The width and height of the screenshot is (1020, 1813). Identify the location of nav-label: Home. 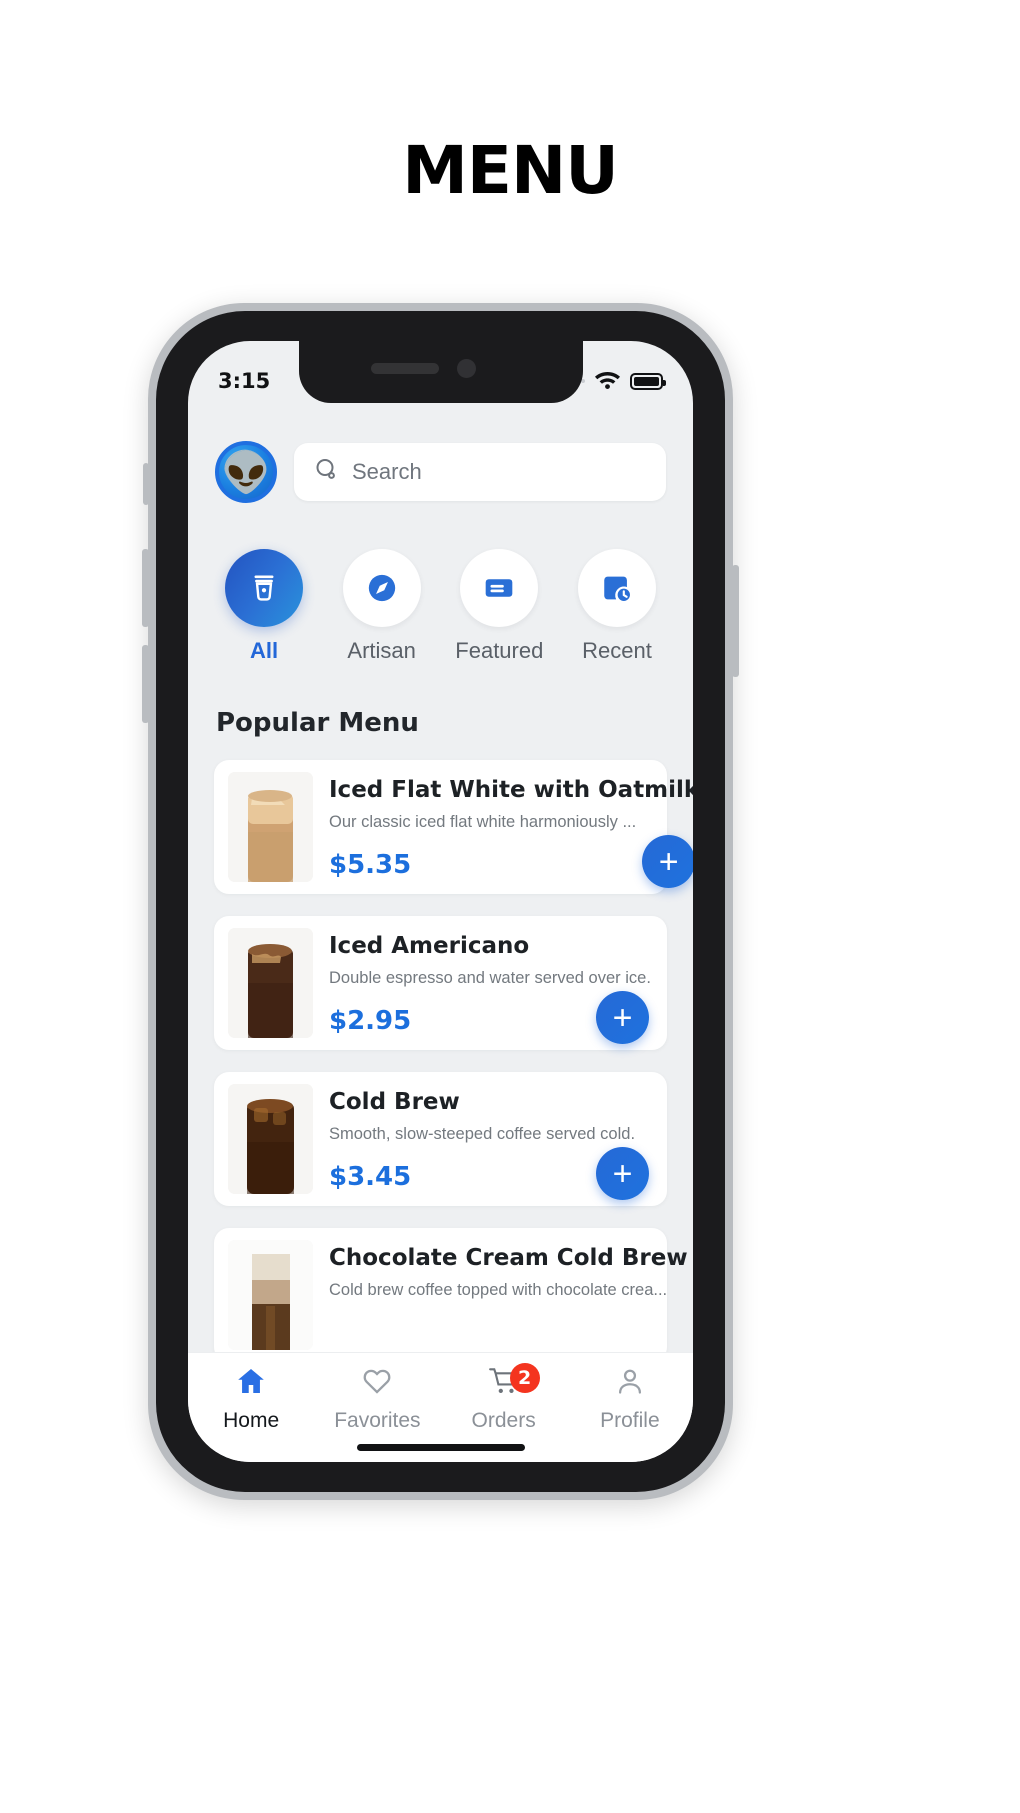
(251, 1420).